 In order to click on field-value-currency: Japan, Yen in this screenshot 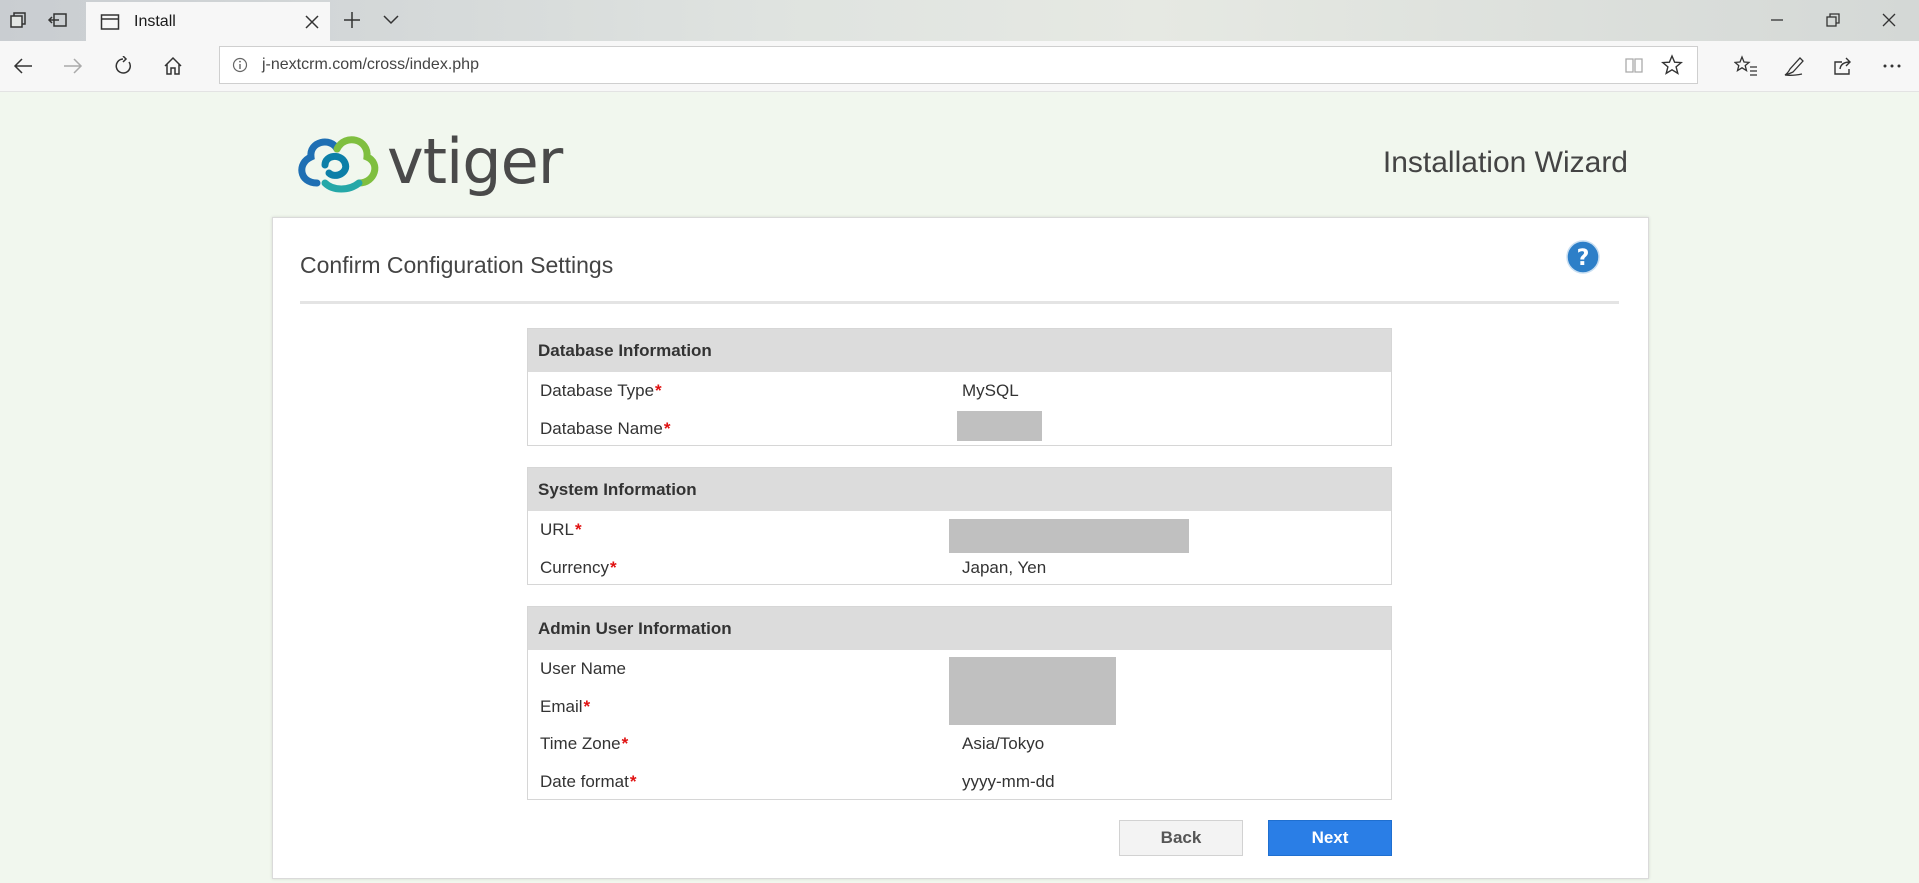, I will do `click(1004, 567)`.